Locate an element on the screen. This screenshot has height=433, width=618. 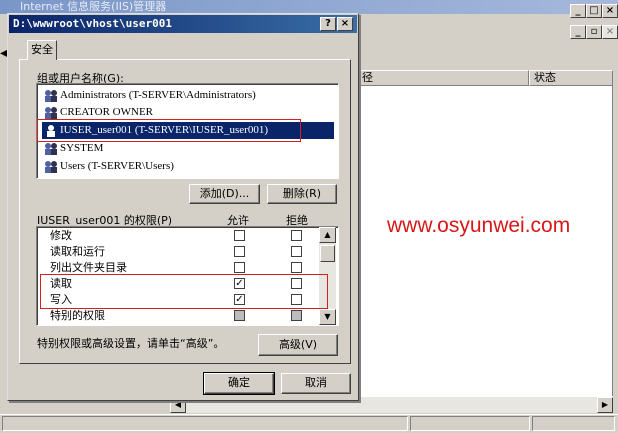
list-item: Administrators (T-SERVER\Administrators) is located at coordinates (149, 95).